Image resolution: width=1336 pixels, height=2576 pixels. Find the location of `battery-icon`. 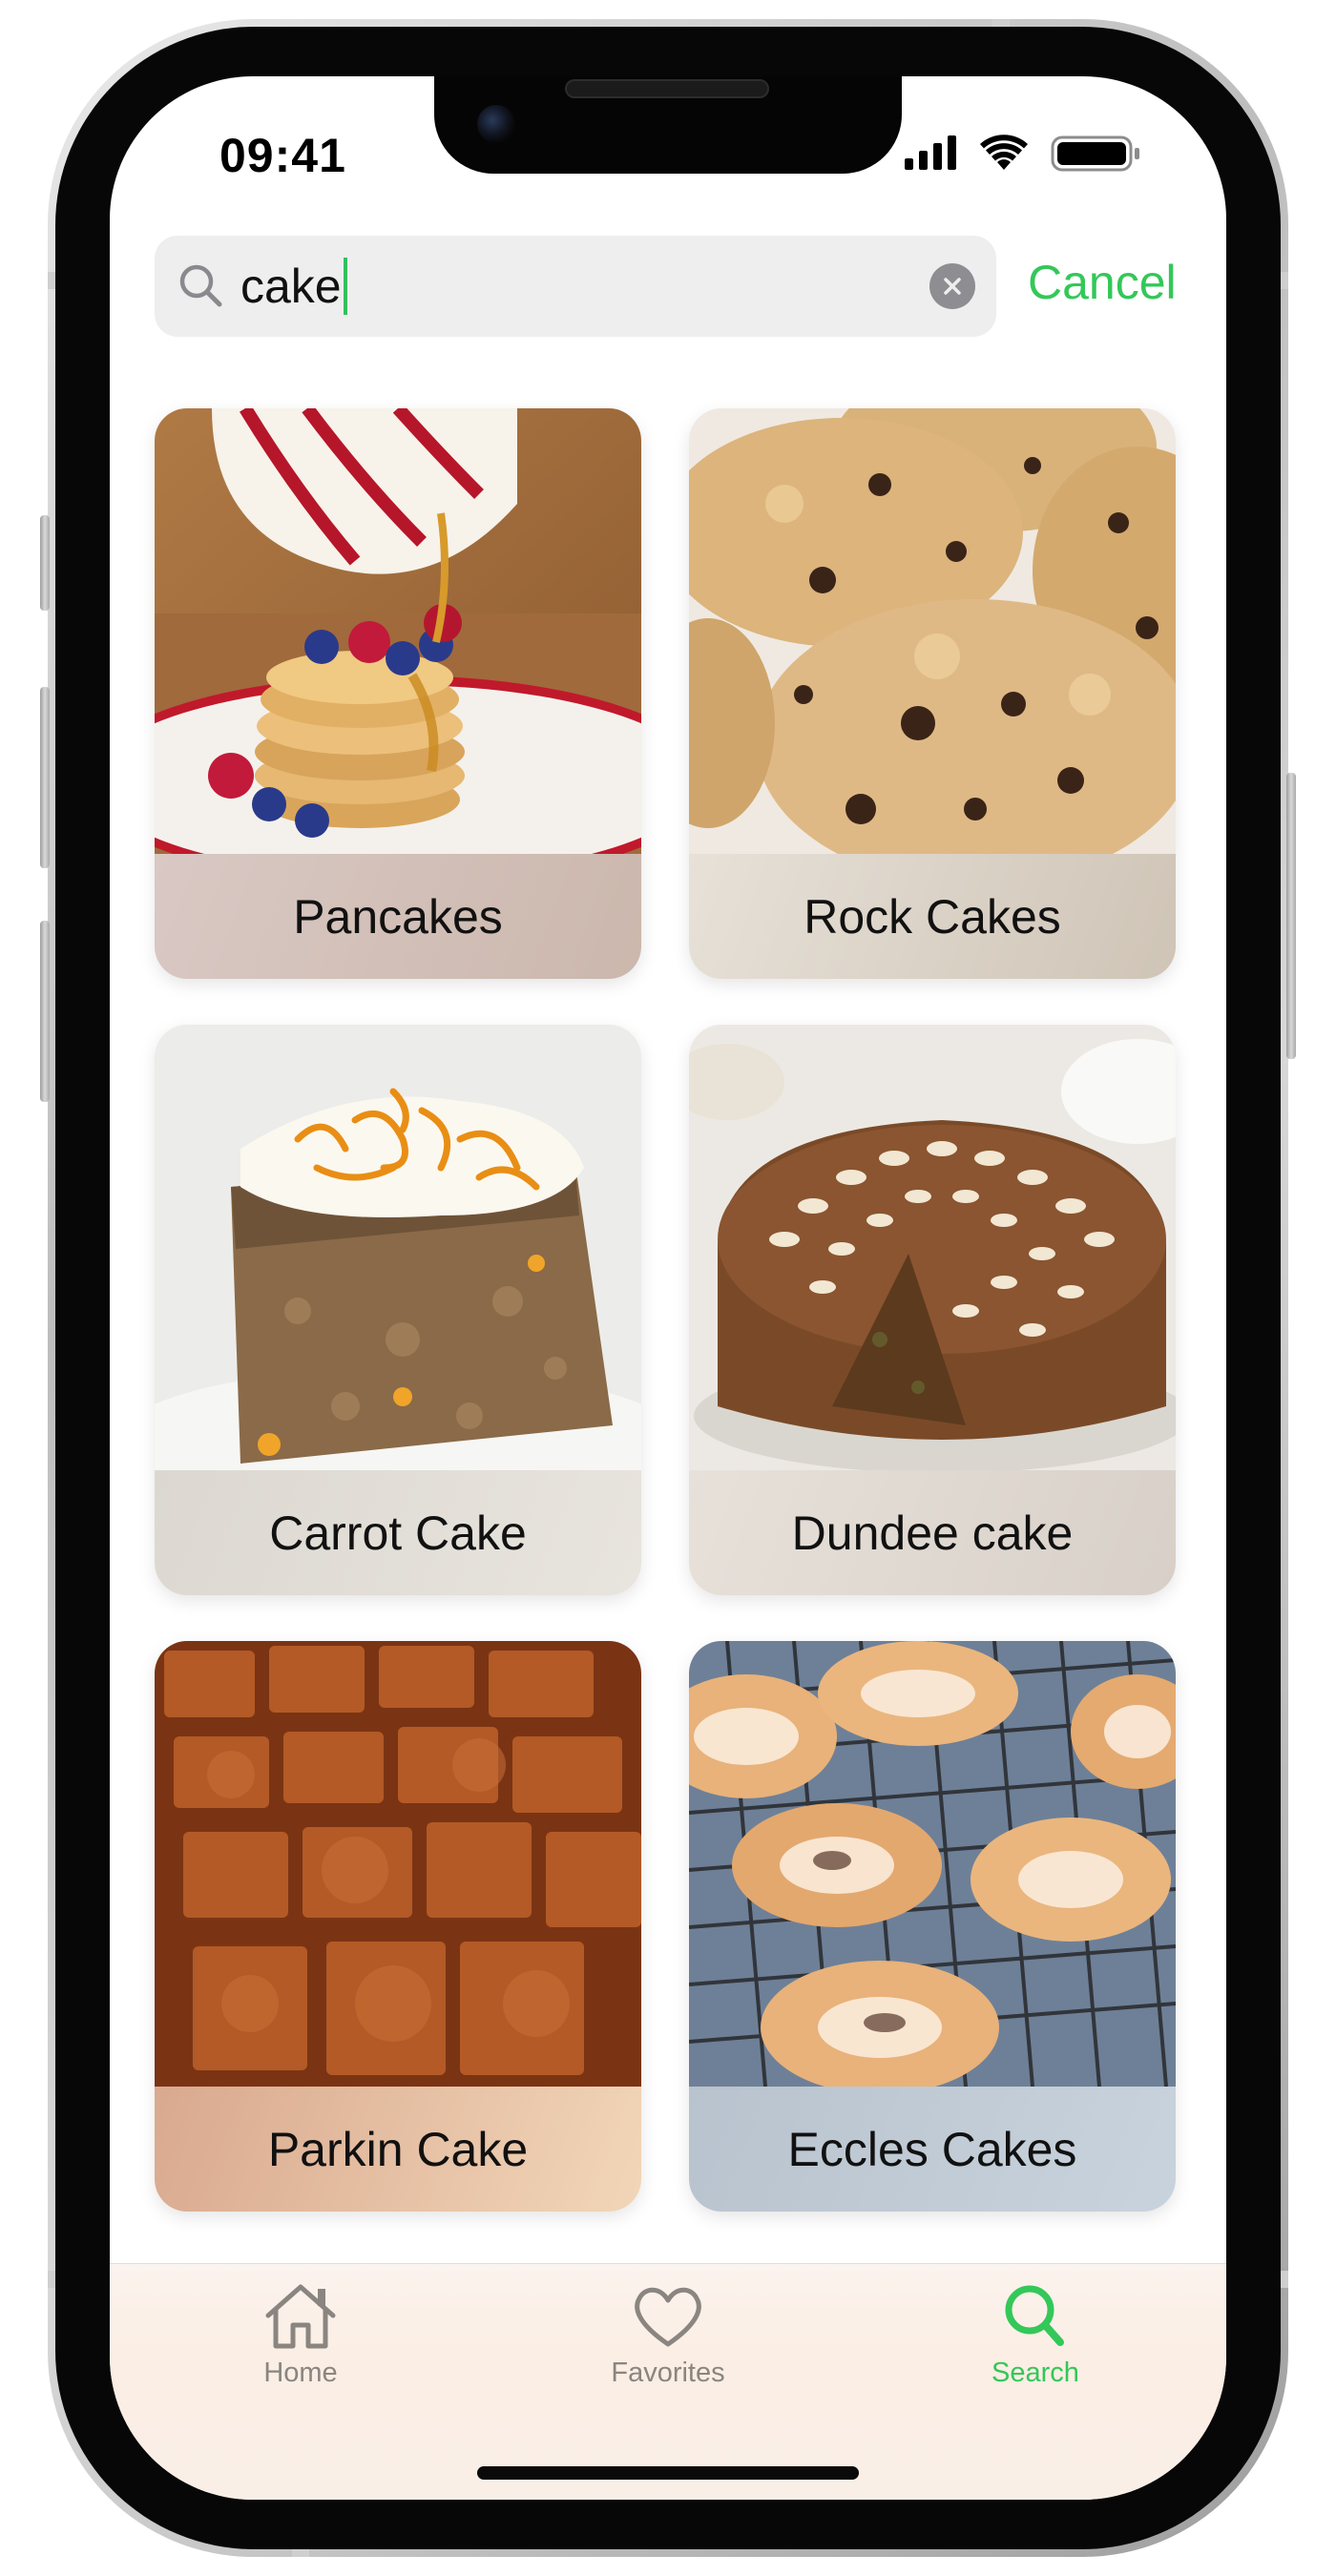

battery-icon is located at coordinates (1095, 153).